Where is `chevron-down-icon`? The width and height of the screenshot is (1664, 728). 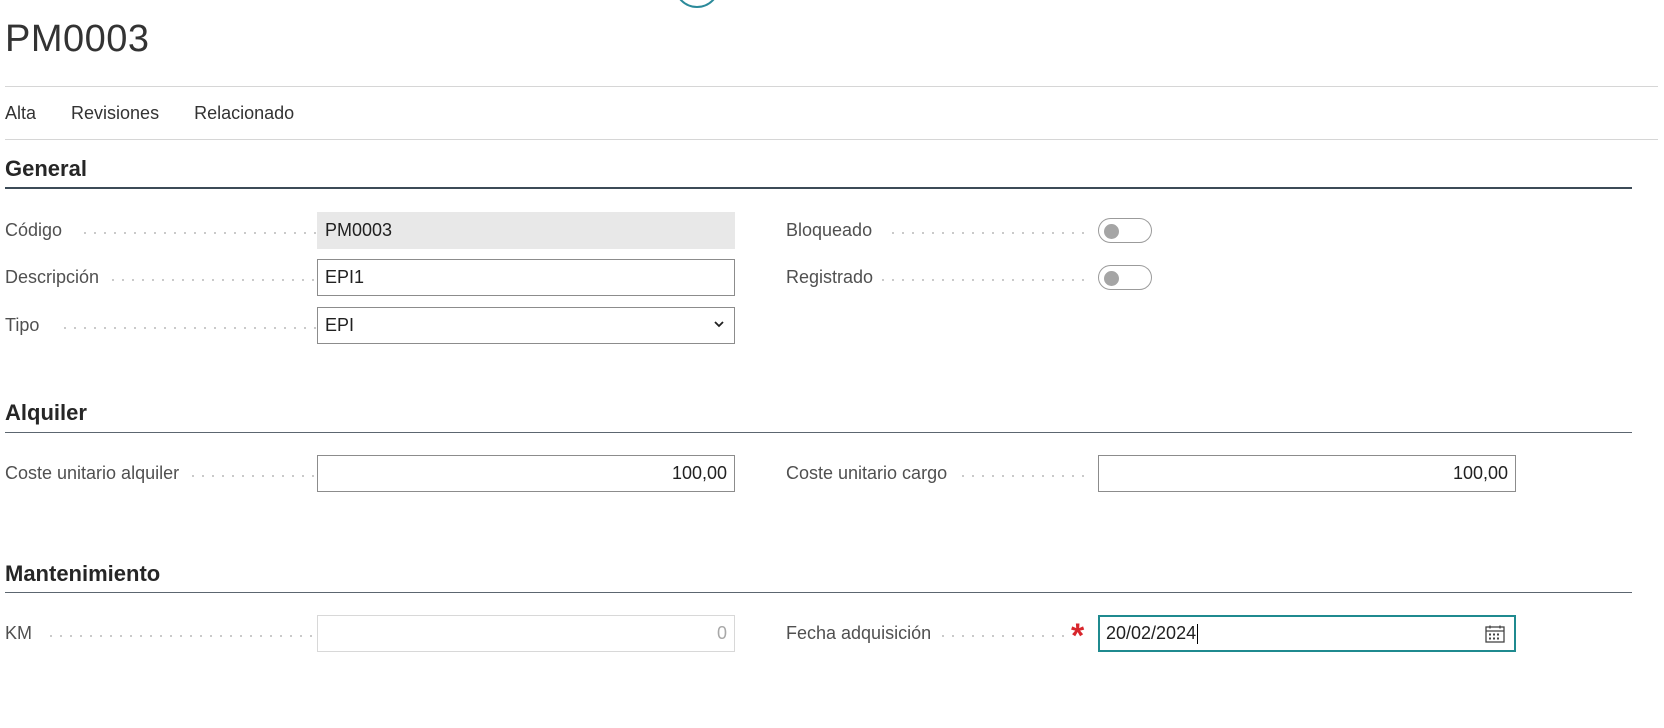
chevron-down-icon is located at coordinates (719, 324).